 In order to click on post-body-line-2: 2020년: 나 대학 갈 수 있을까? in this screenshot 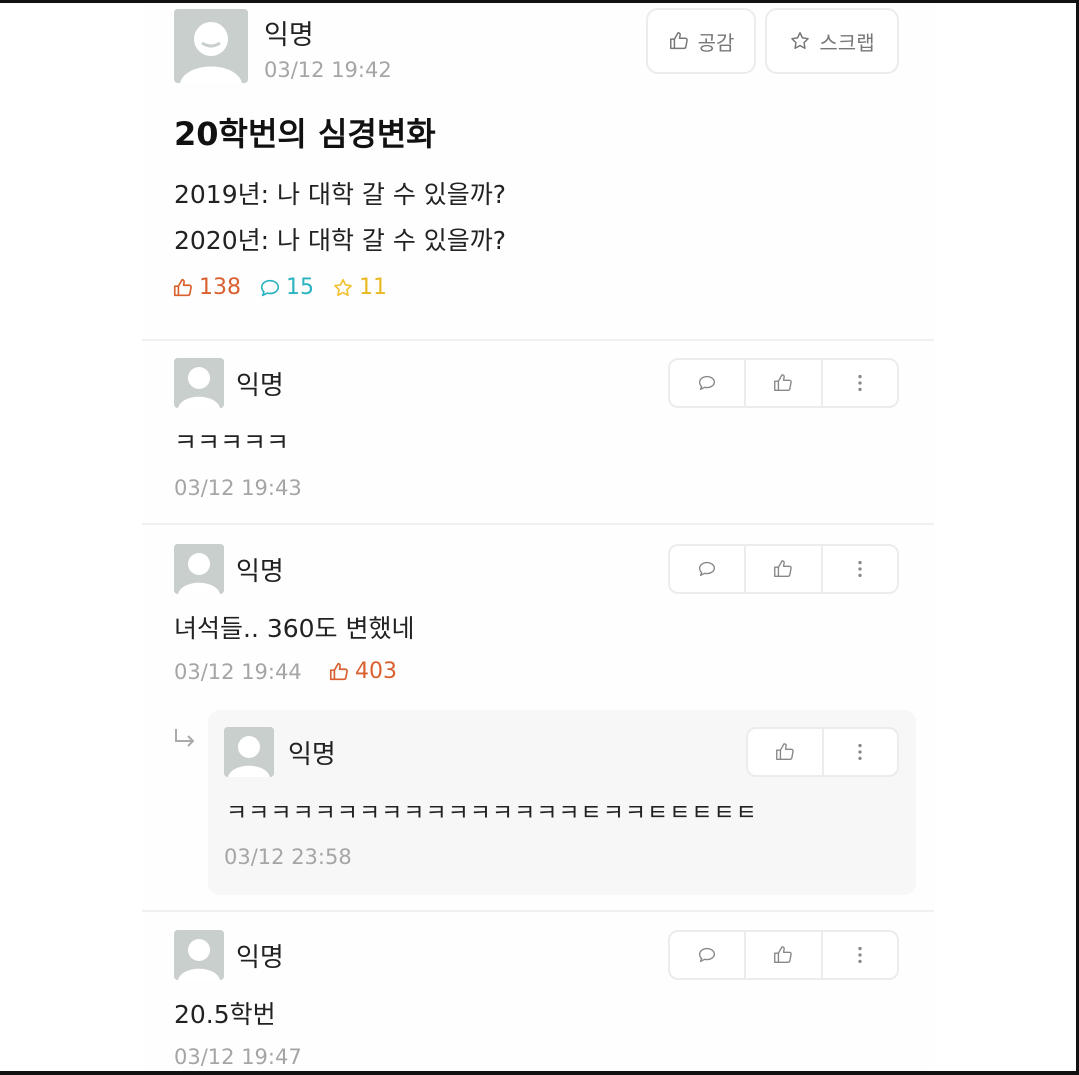, I will do `click(340, 240)`.